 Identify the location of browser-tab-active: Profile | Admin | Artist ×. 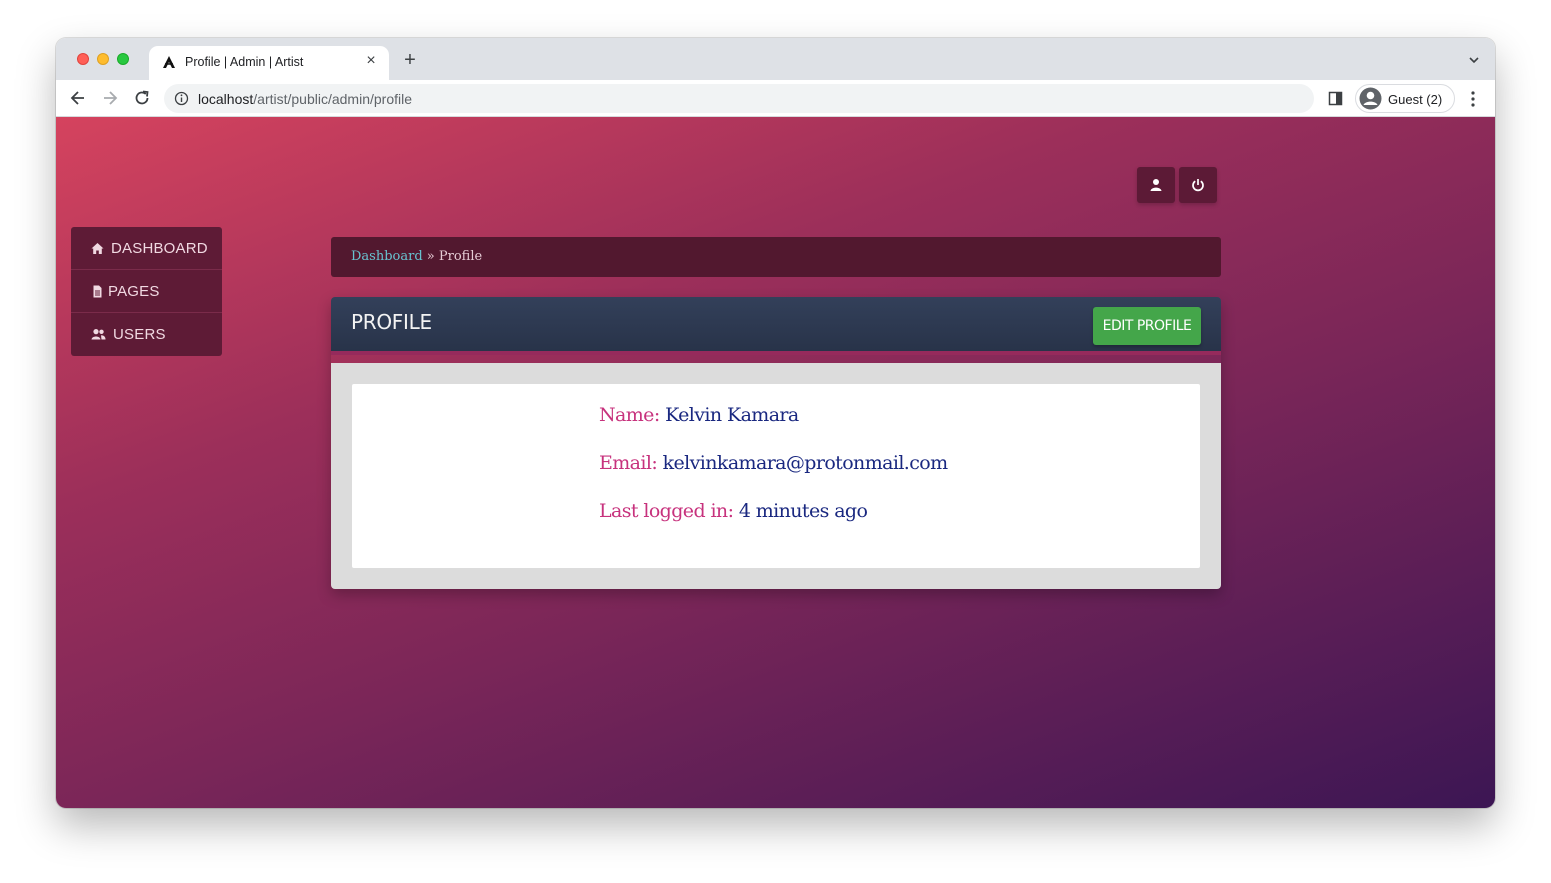
(269, 63).